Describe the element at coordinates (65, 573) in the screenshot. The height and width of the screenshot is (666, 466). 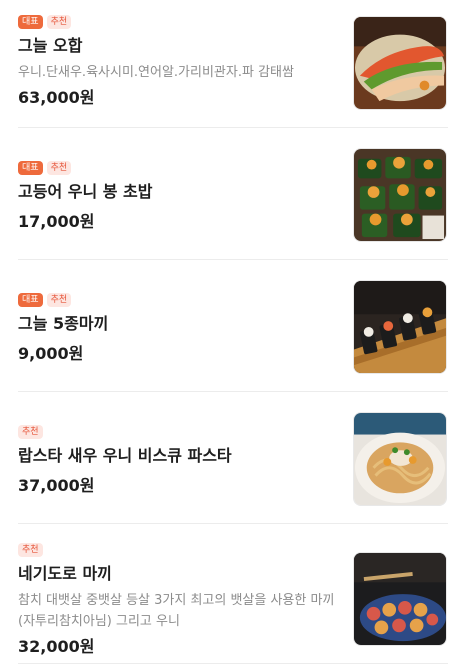
I see `menu-item-name: 네기도로 마끼` at that location.